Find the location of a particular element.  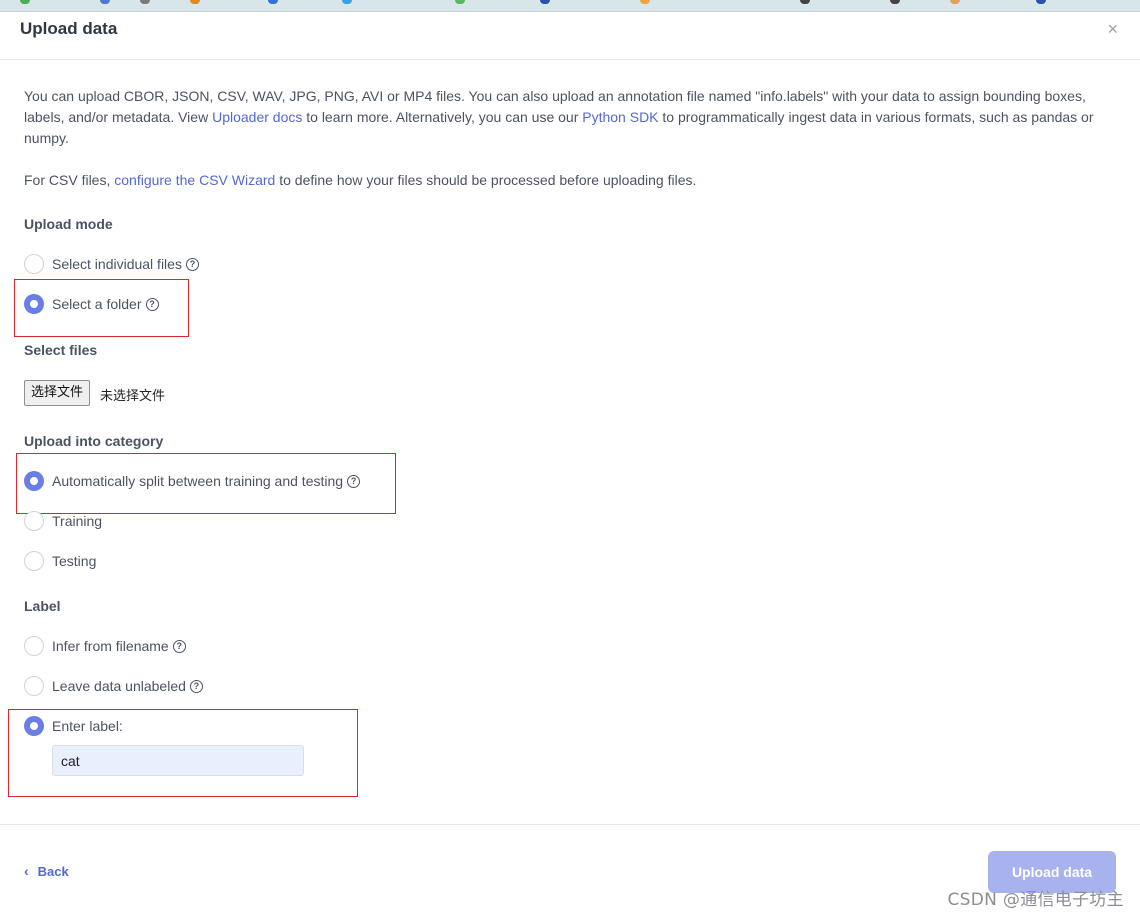

dialog-title: Upload data is located at coordinates (69, 28).